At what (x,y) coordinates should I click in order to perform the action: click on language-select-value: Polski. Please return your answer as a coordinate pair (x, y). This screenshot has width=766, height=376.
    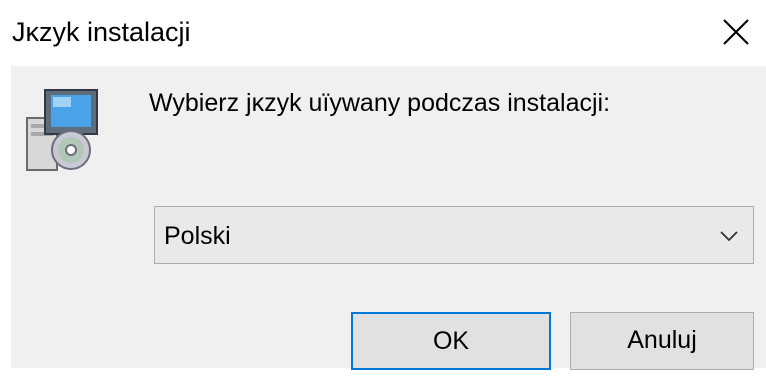
    Looking at the image, I should click on (197, 236).